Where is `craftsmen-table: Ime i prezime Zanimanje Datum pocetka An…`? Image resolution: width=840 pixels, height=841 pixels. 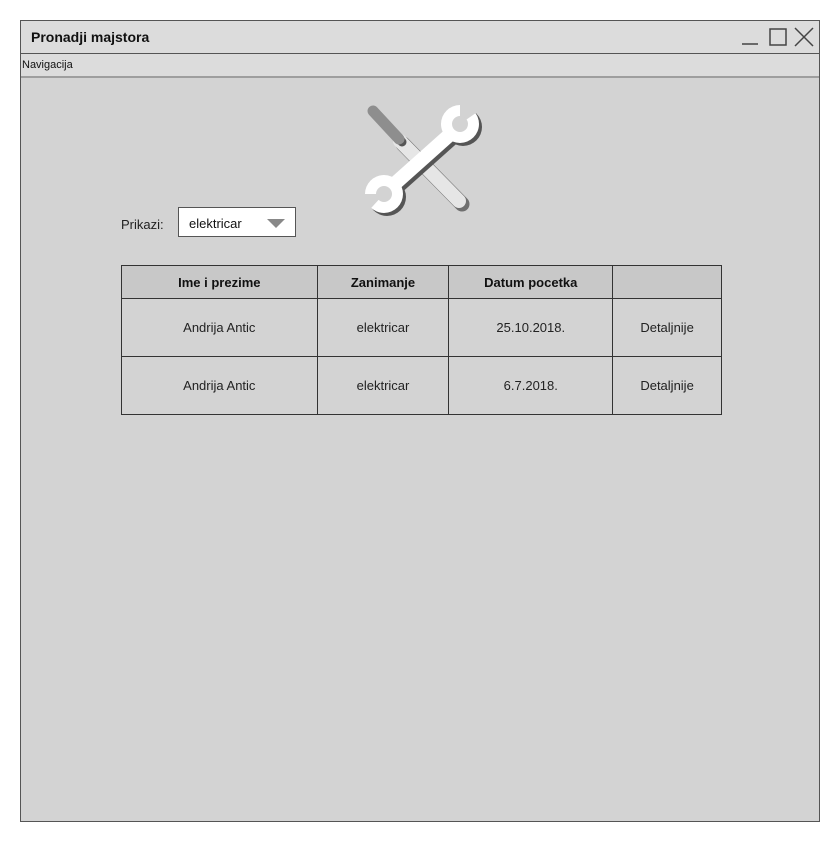 craftsmen-table: Ime i prezime Zanimanje Datum pocetka An… is located at coordinates (421, 340).